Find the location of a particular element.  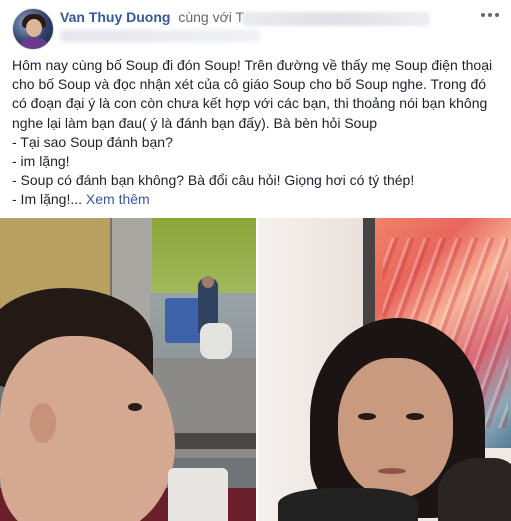

more-options-icon is located at coordinates (490, 15).